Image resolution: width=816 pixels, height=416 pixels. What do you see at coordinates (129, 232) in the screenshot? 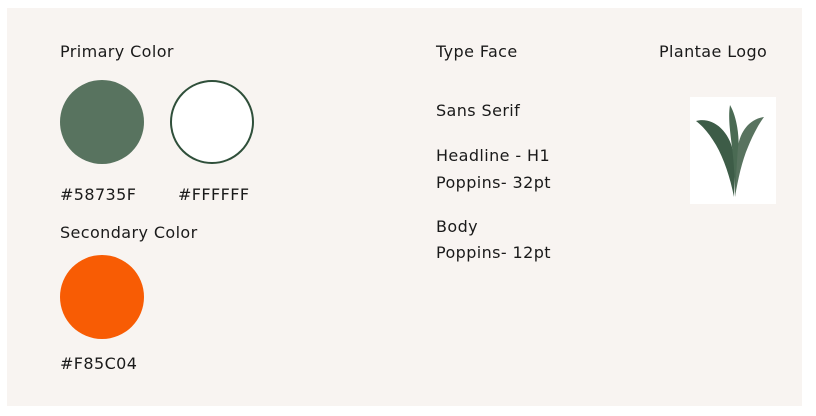
I see `secondary-color-heading: Secondary Color` at bounding box center [129, 232].